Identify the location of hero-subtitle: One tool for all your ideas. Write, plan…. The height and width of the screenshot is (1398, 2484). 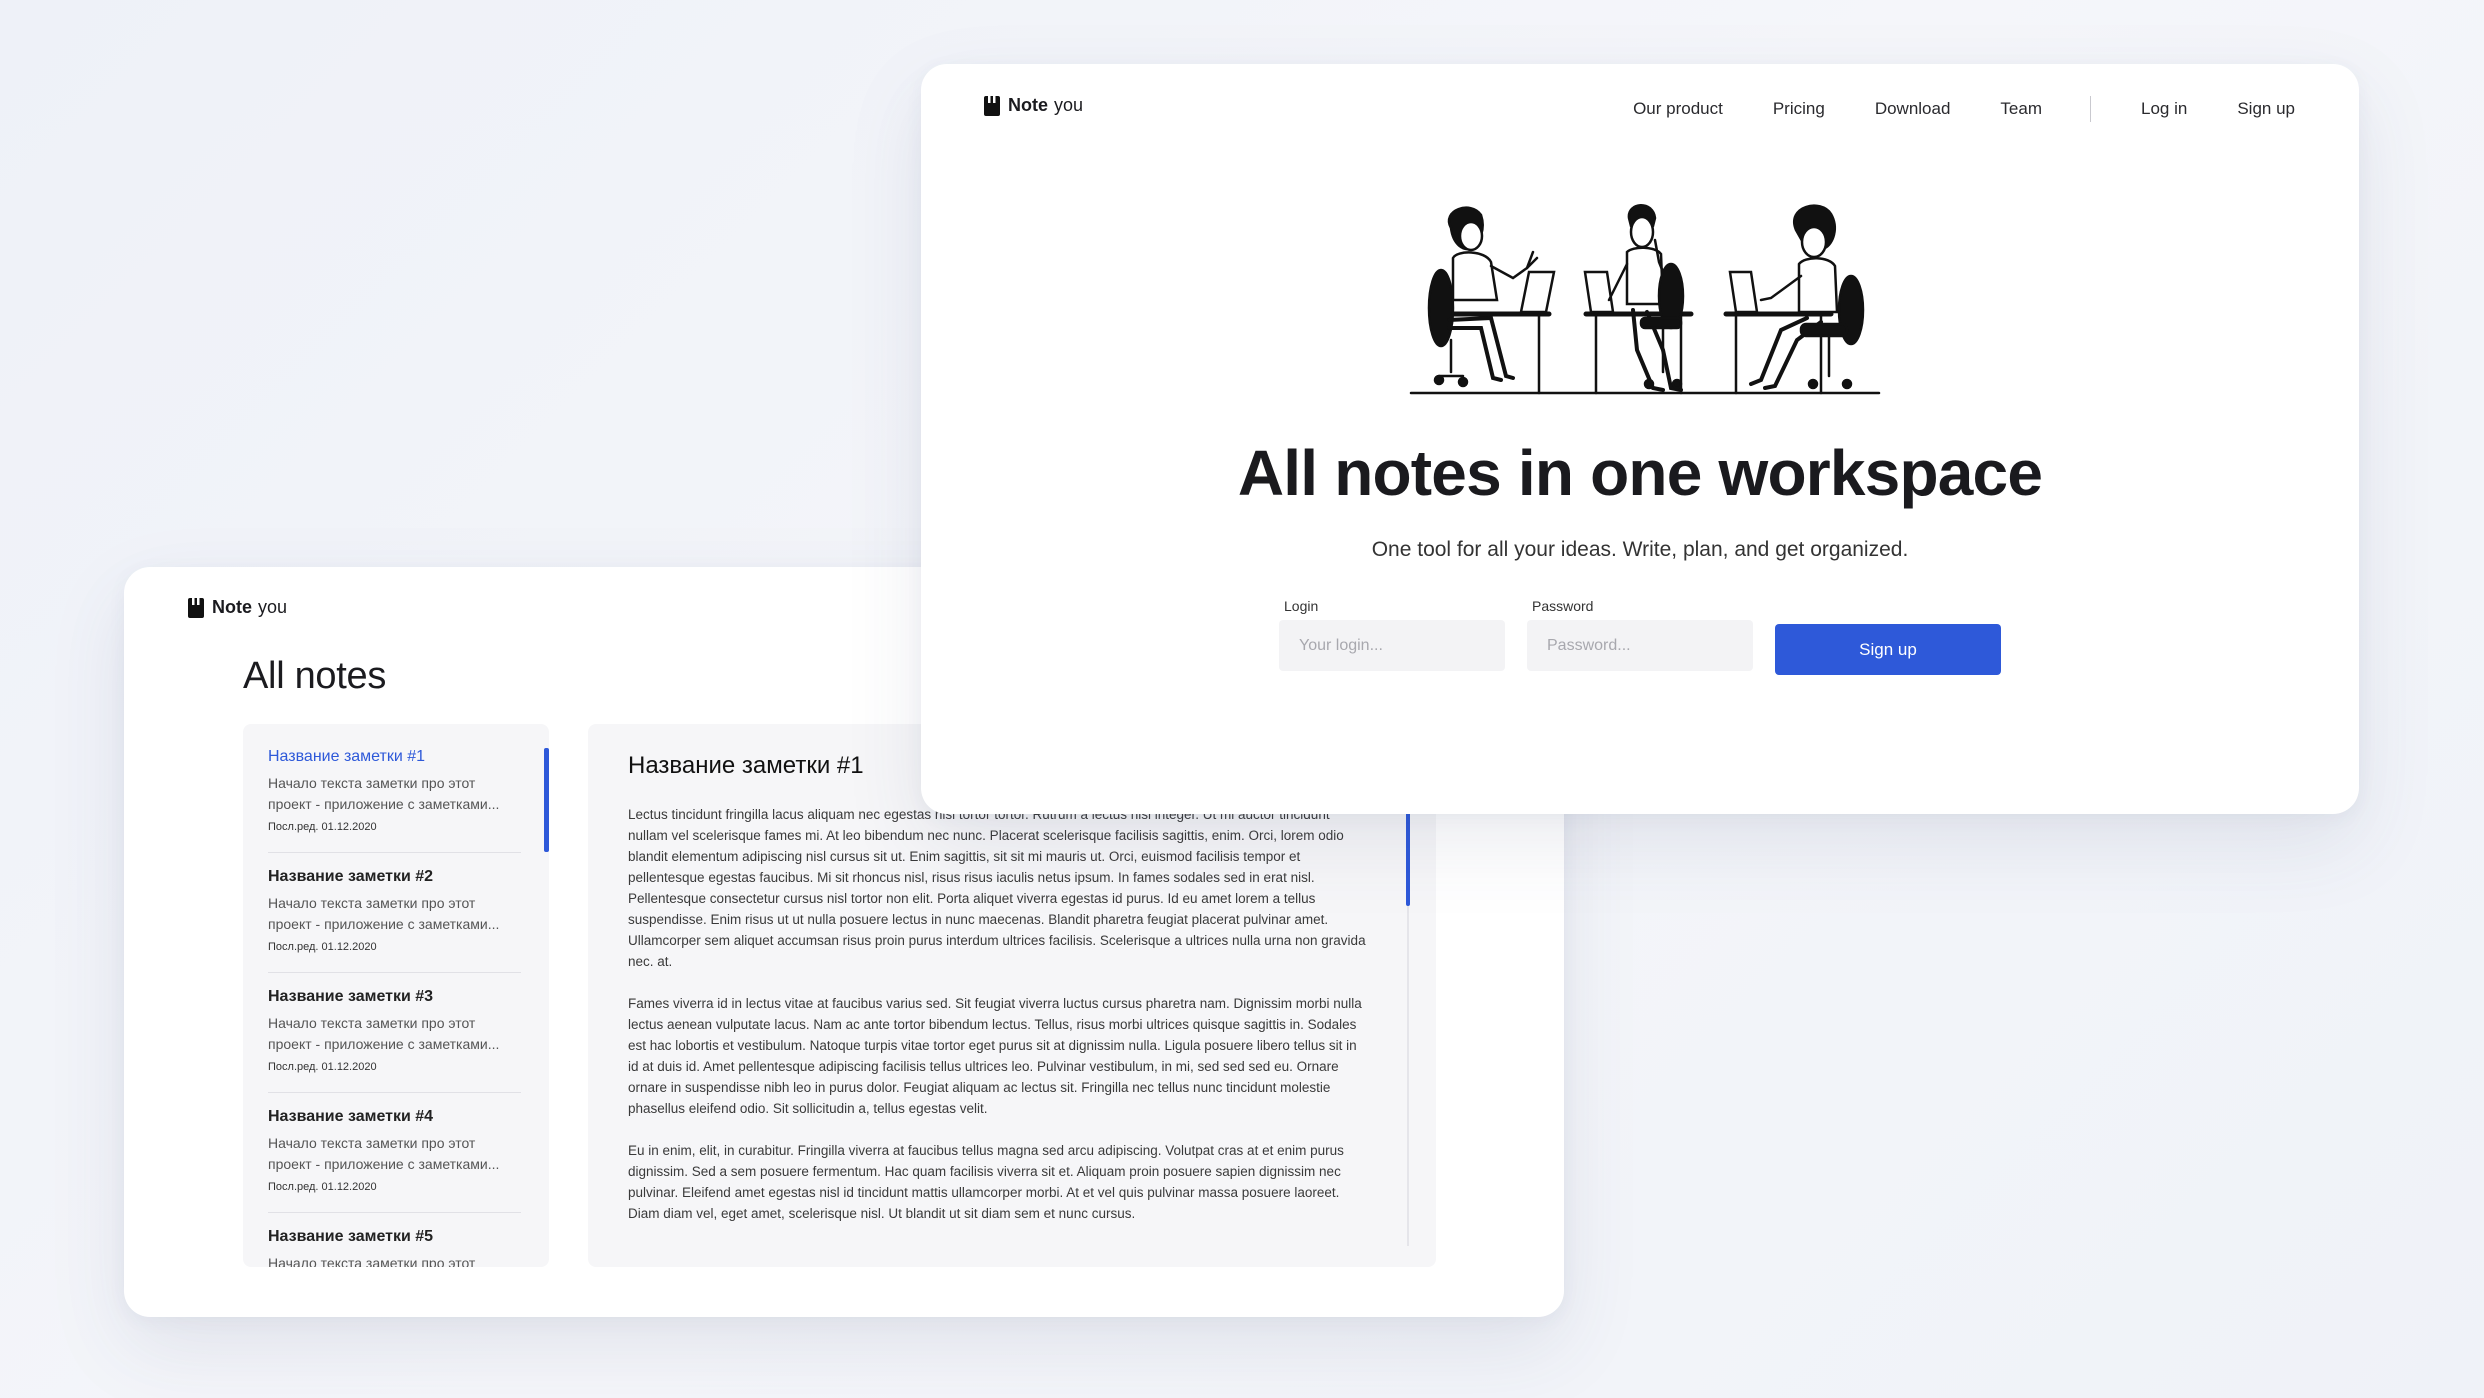
(1640, 549).